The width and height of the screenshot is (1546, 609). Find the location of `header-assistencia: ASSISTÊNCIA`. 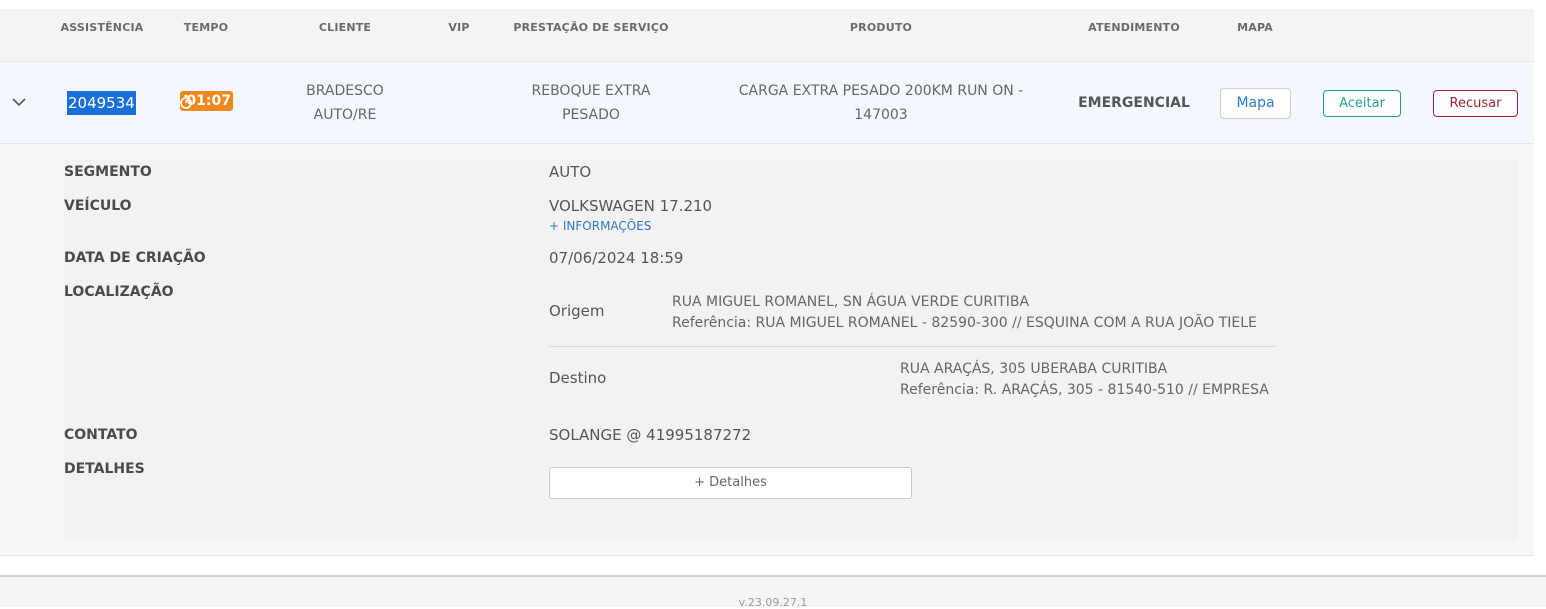

header-assistencia: ASSISTÊNCIA is located at coordinates (102, 27).